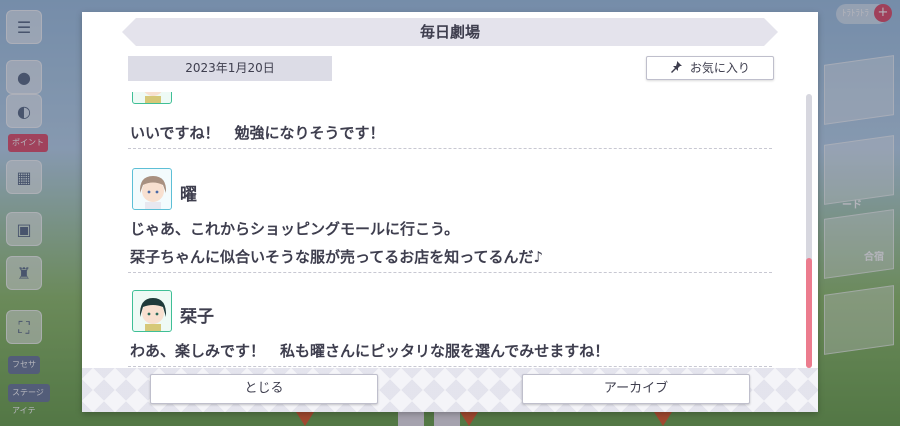 This screenshot has height=426, width=900. Describe the element at coordinates (230, 68) in the screenshot. I see `date-label: 2023年1月20日` at that location.